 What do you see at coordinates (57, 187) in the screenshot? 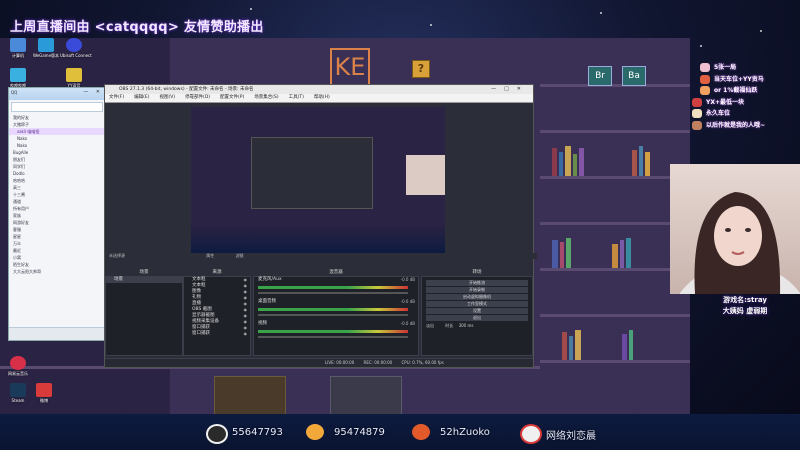
I see `contact-group: 高三` at bounding box center [57, 187].